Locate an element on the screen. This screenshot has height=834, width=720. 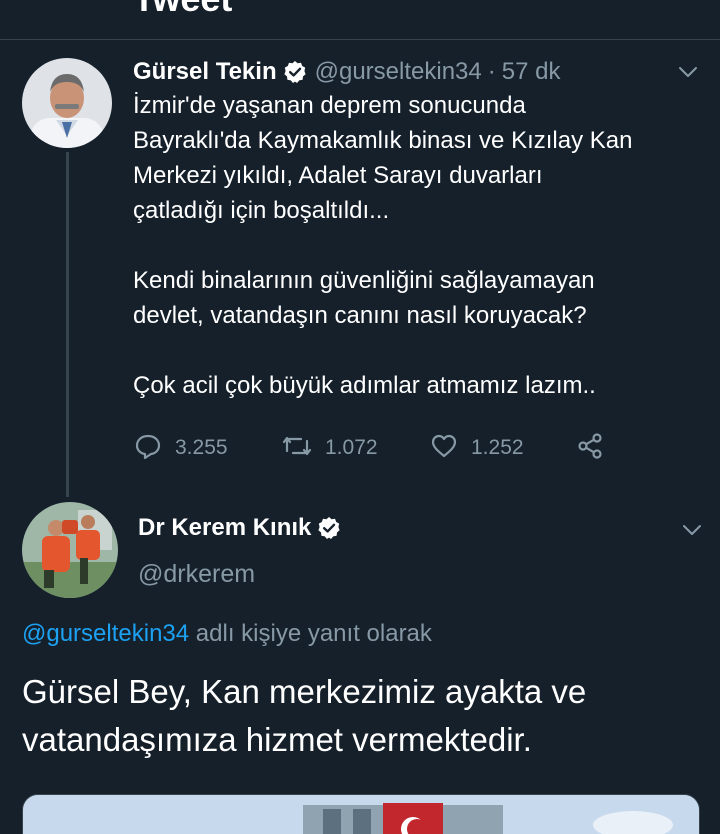
tweet-text-line: İzmir'de yaşanan deprem sonucunda is located at coordinates (329, 105).